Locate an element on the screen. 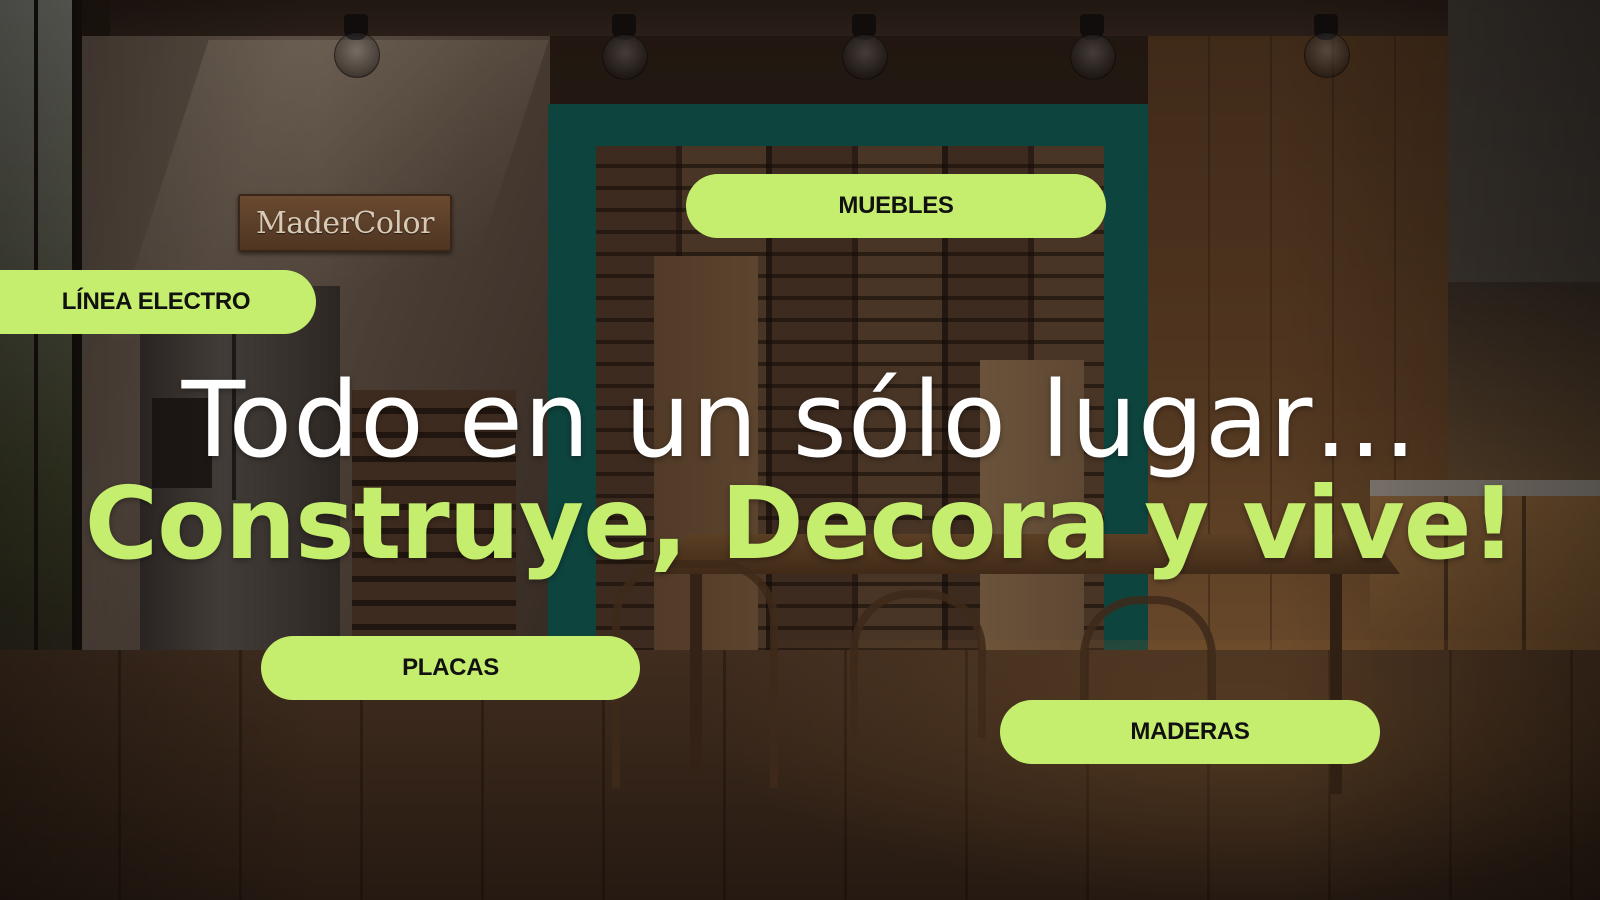 Image resolution: width=1600 pixels, height=900 pixels. linea-electro-button: LÍNEA ELECTRO is located at coordinates (158, 302).